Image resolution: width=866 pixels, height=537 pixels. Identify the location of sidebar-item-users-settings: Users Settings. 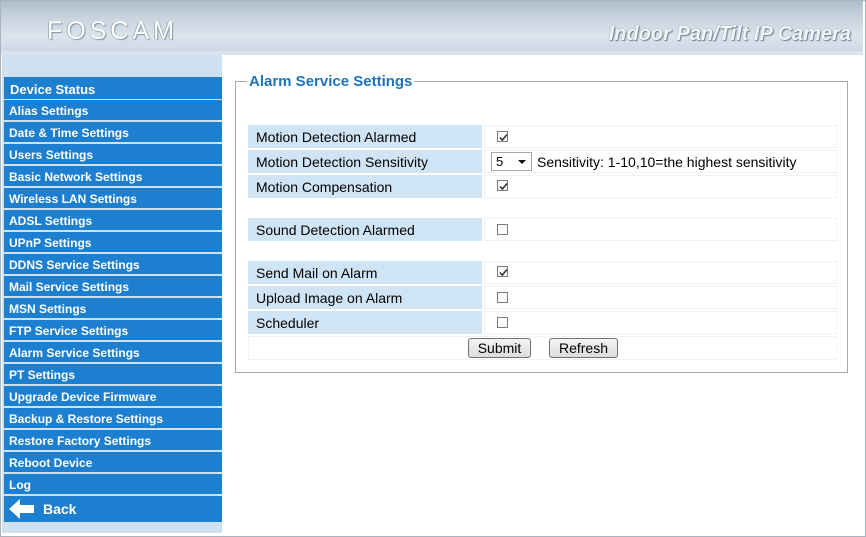
(113, 154).